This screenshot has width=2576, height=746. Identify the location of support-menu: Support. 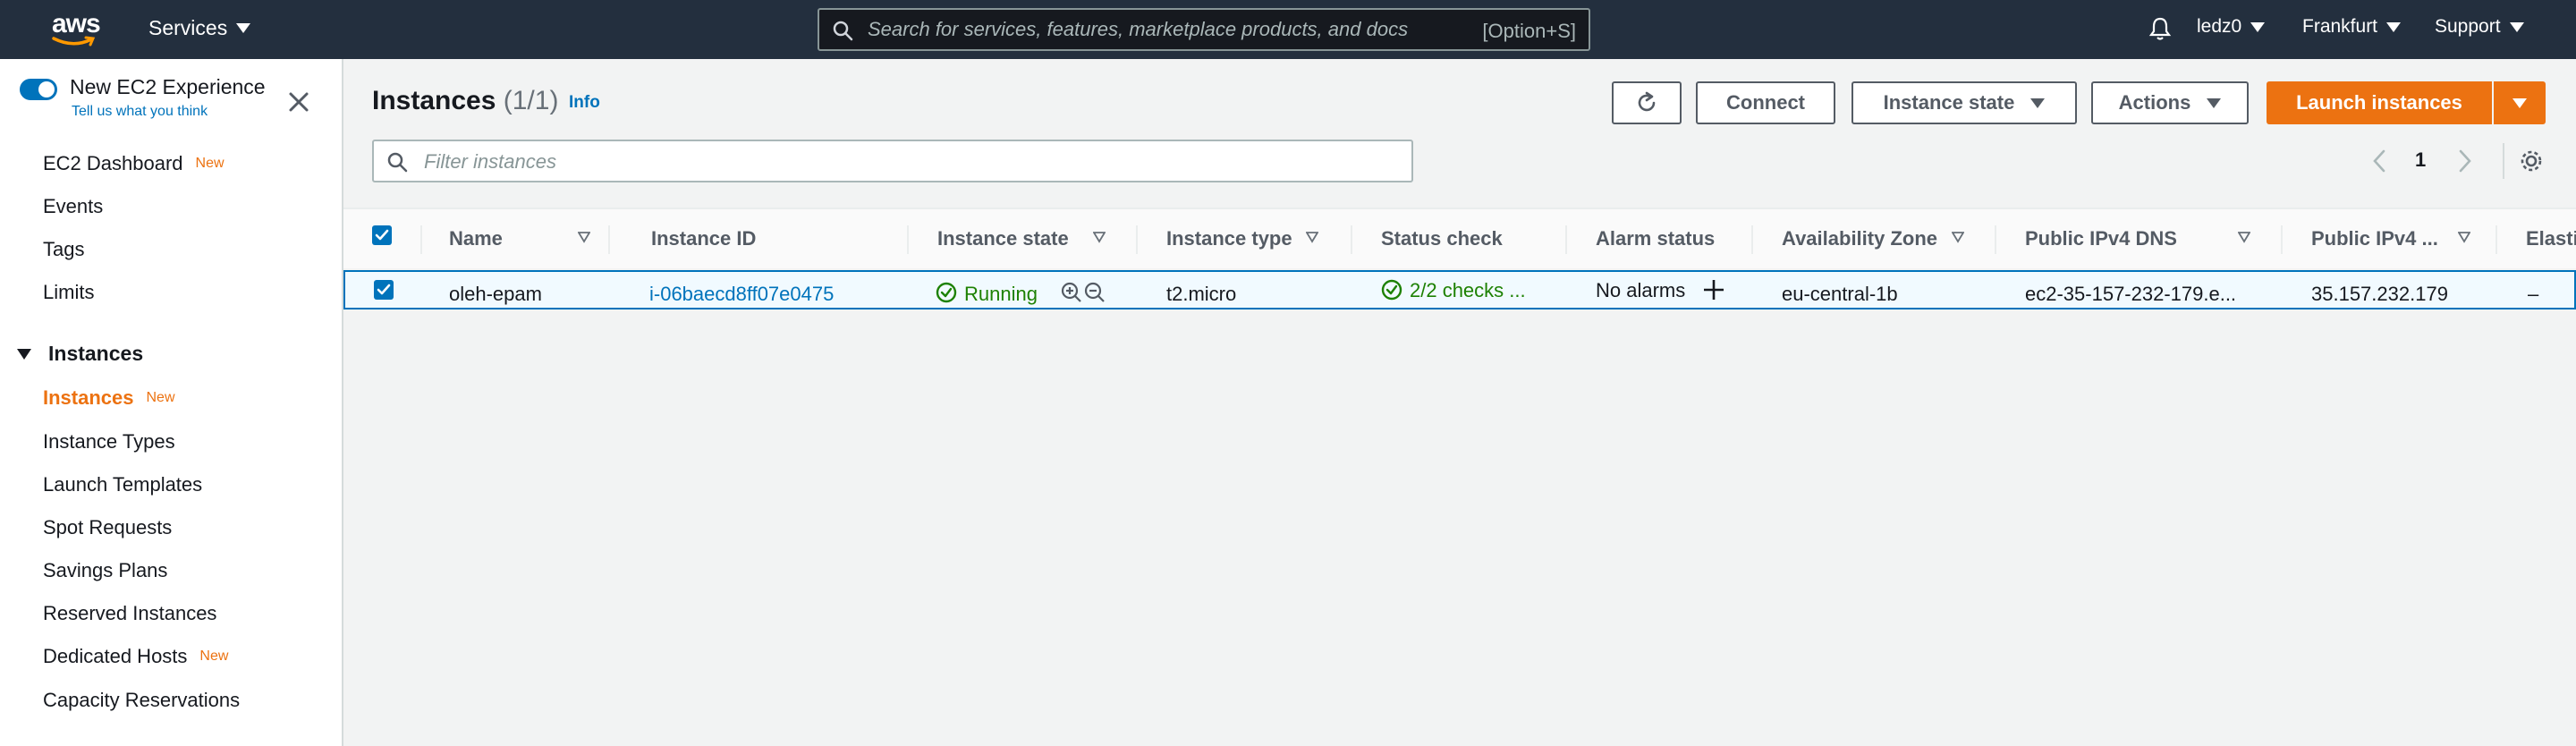
(2479, 27).